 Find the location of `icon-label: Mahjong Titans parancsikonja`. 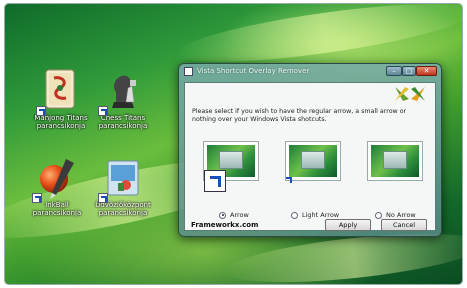

icon-label: Mahjong Titans parancsikonja is located at coordinates (61, 122).